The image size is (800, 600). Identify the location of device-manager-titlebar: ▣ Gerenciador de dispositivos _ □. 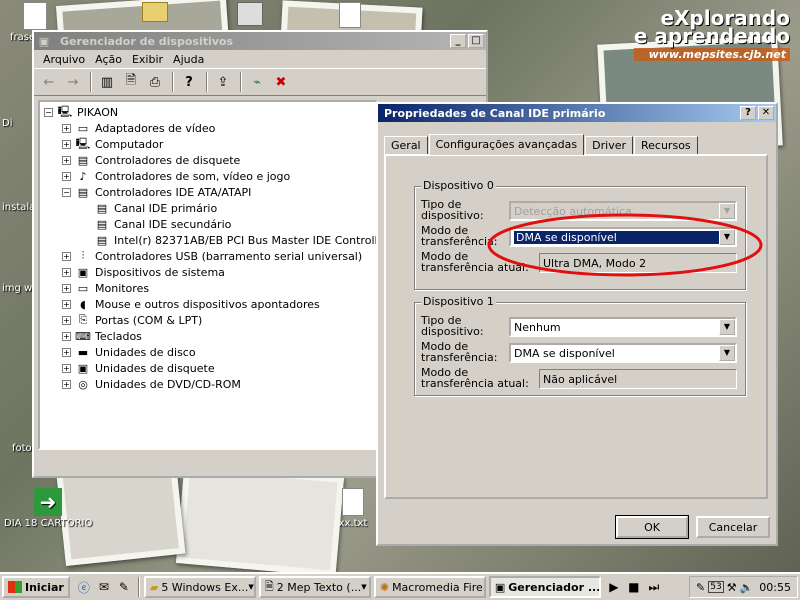
(260, 41).